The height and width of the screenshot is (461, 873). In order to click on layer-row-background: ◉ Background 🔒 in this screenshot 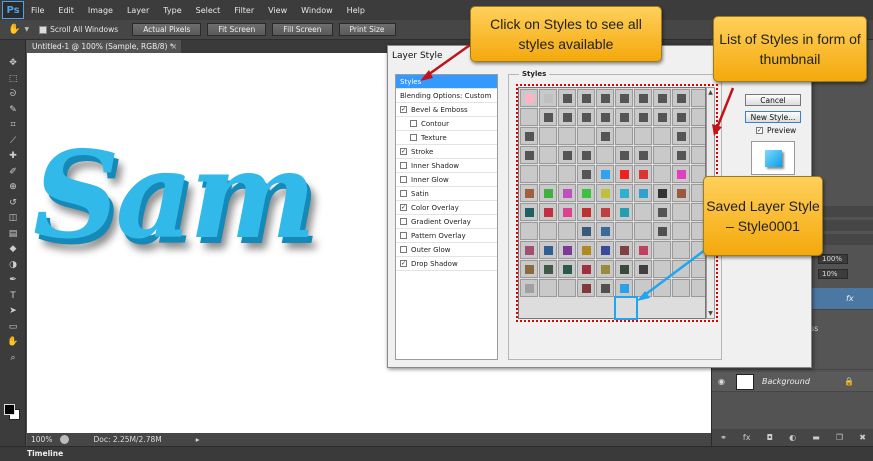, I will do `click(792, 382)`.